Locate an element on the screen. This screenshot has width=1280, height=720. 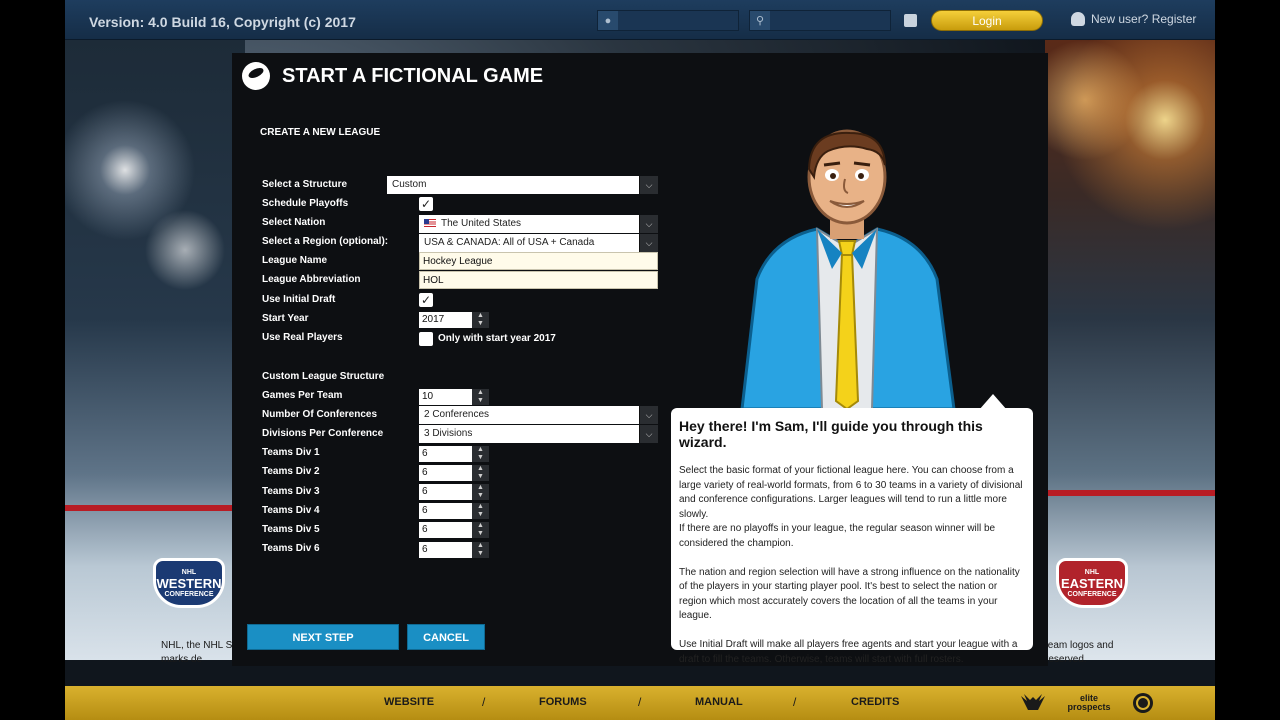
usa-flag-icon is located at coordinates (430, 223).